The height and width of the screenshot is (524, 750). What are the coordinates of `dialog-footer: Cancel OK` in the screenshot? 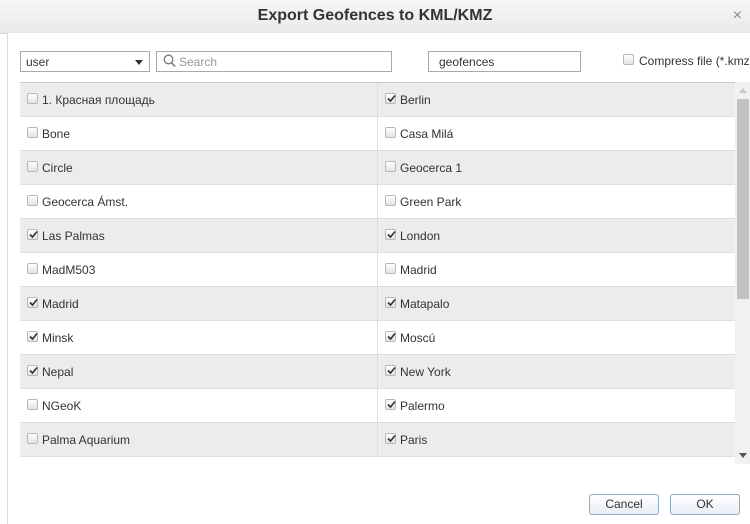 It's located at (379, 494).